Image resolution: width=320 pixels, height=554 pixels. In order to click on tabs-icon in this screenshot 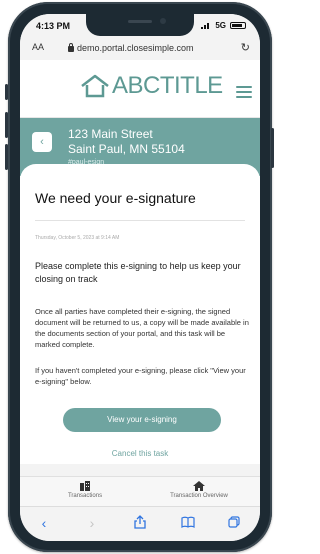, I will do `click(234, 523)`.